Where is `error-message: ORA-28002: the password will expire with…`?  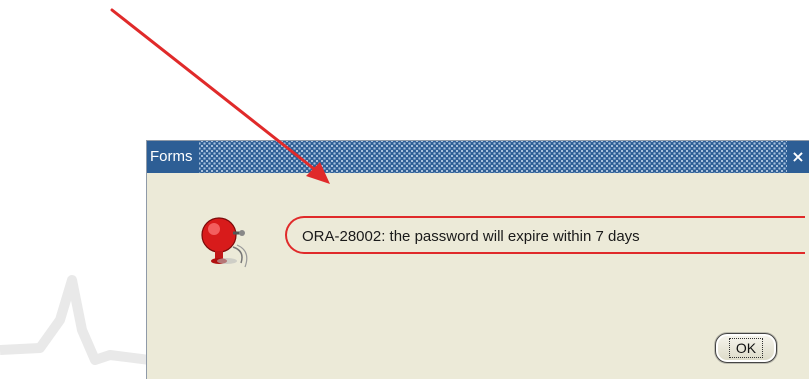 error-message: ORA-28002: the password will expire with… is located at coordinates (545, 235).